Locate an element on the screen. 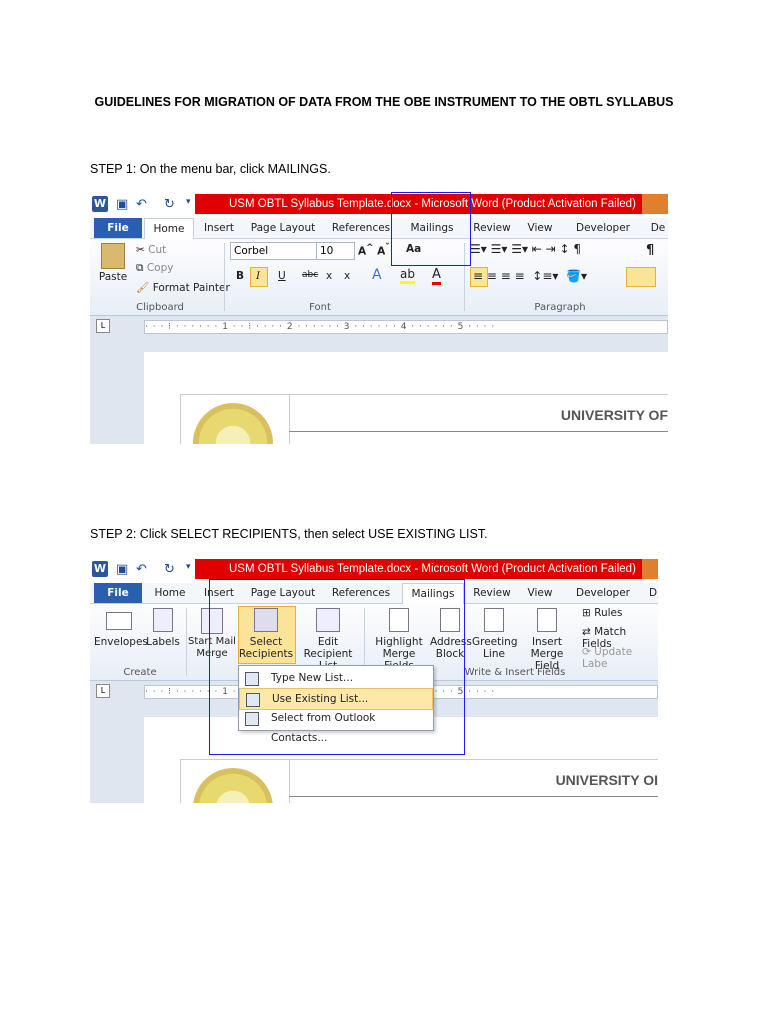 Image resolution: width=768 pixels, height=1024 pixels. document-page: UNIVERSITY OF is located at coordinates (406, 398).